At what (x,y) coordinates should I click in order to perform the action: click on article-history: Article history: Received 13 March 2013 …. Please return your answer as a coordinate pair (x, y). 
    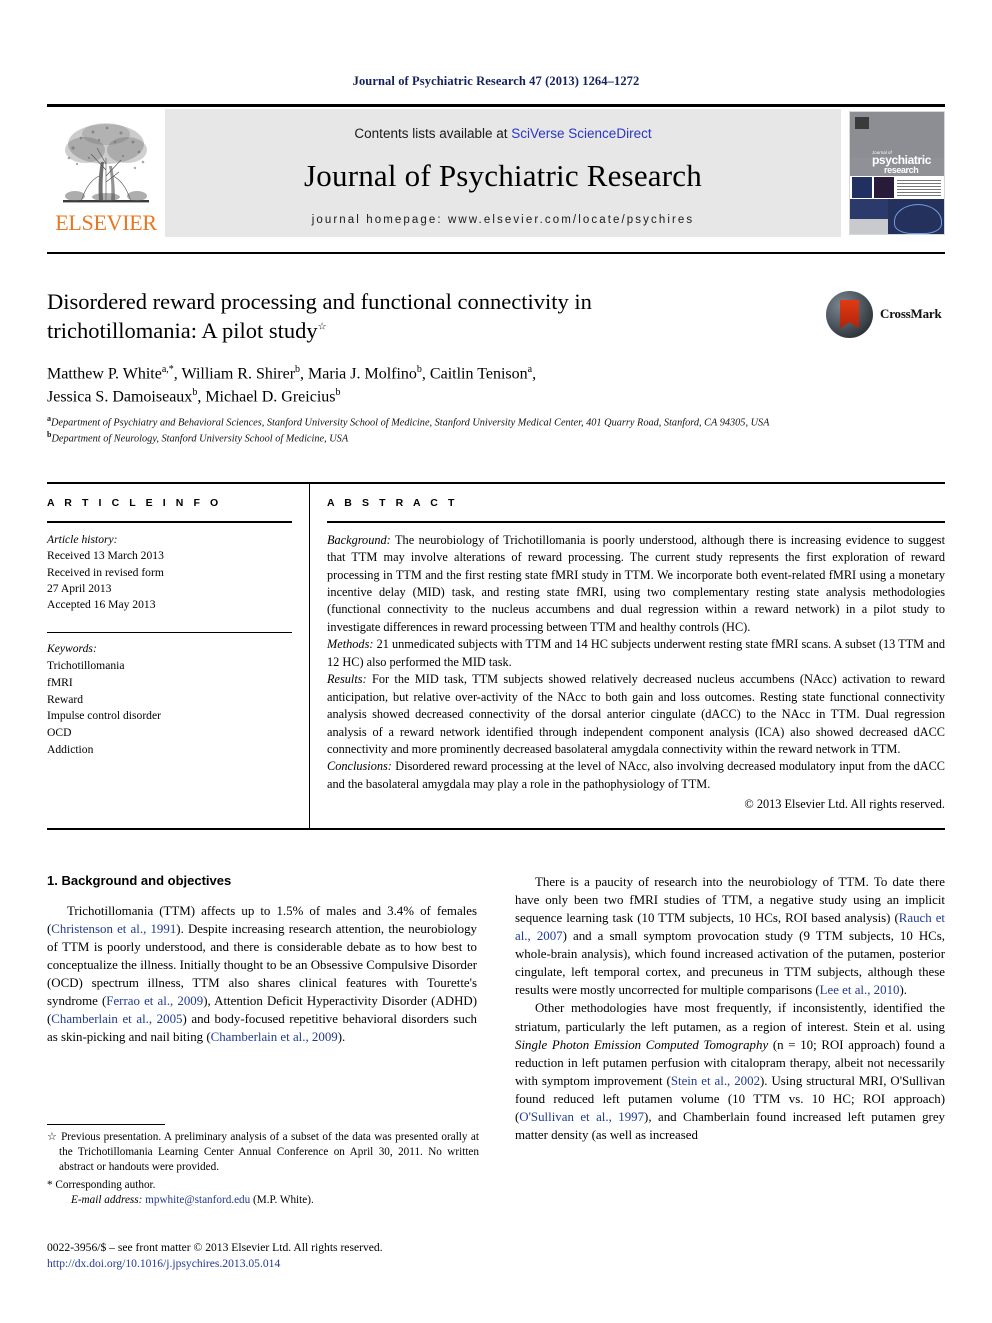
    Looking at the image, I should click on (169, 573).